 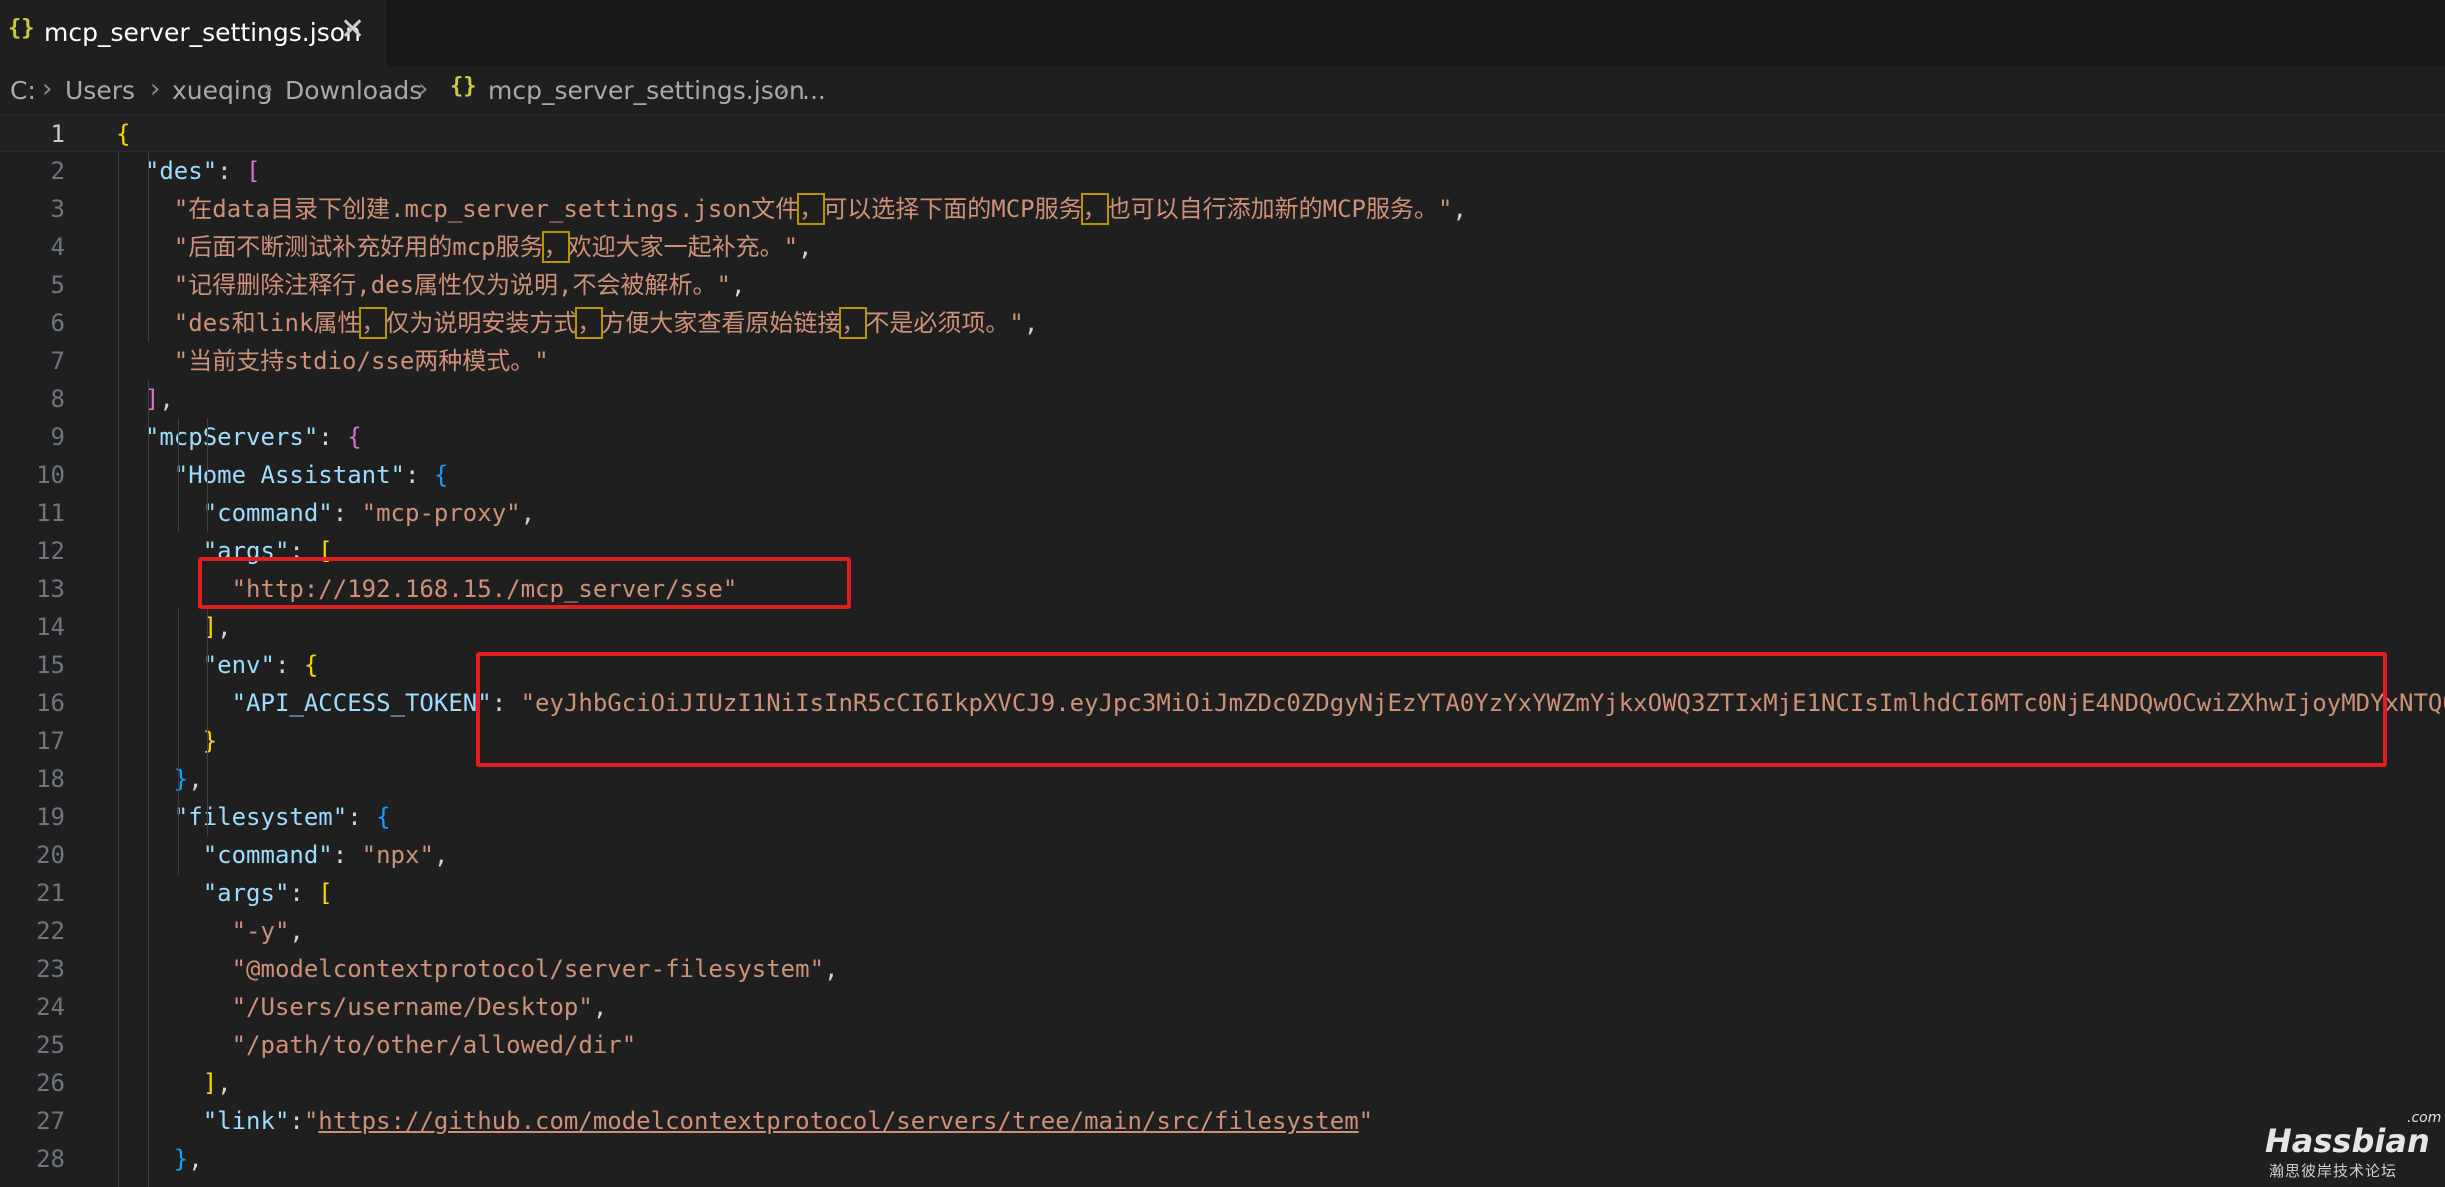 What do you see at coordinates (23, 90) in the screenshot?
I see `breadcrumb-drive: C:` at bounding box center [23, 90].